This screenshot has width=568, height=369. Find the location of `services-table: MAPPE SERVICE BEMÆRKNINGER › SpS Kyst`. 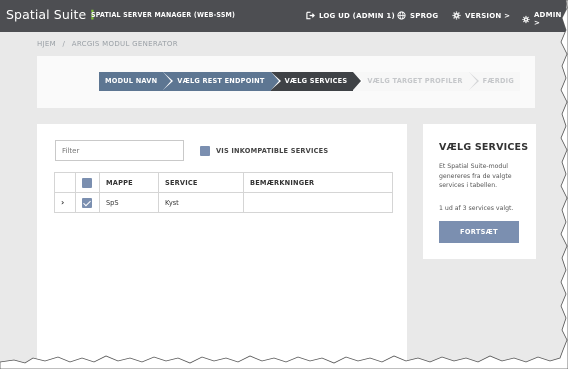

services-table: MAPPE SERVICE BEMÆRKNINGER › SpS Kyst is located at coordinates (223, 192).